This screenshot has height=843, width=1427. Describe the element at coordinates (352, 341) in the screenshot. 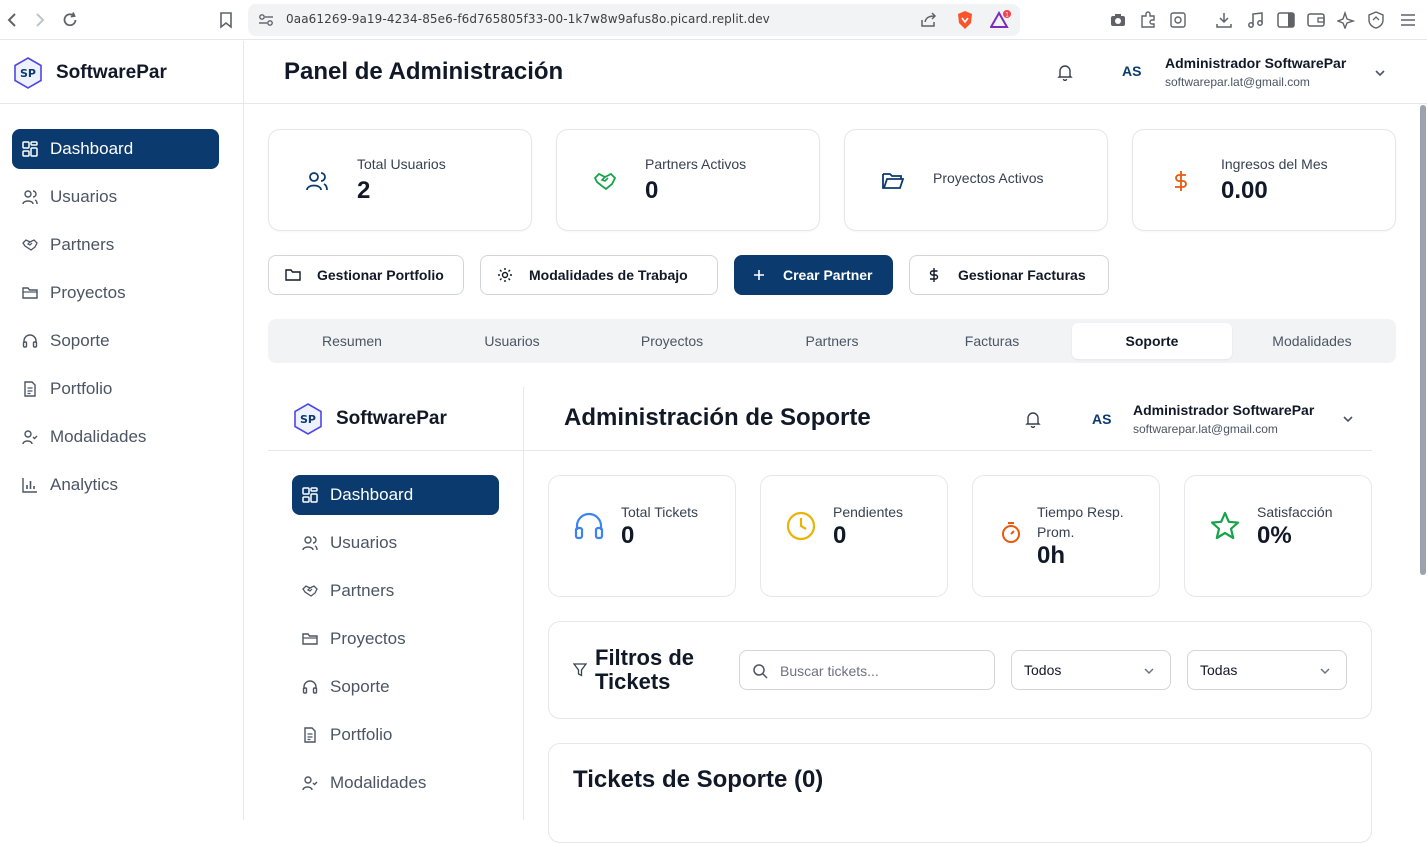

I see `tab-resumen: Resumen` at that location.